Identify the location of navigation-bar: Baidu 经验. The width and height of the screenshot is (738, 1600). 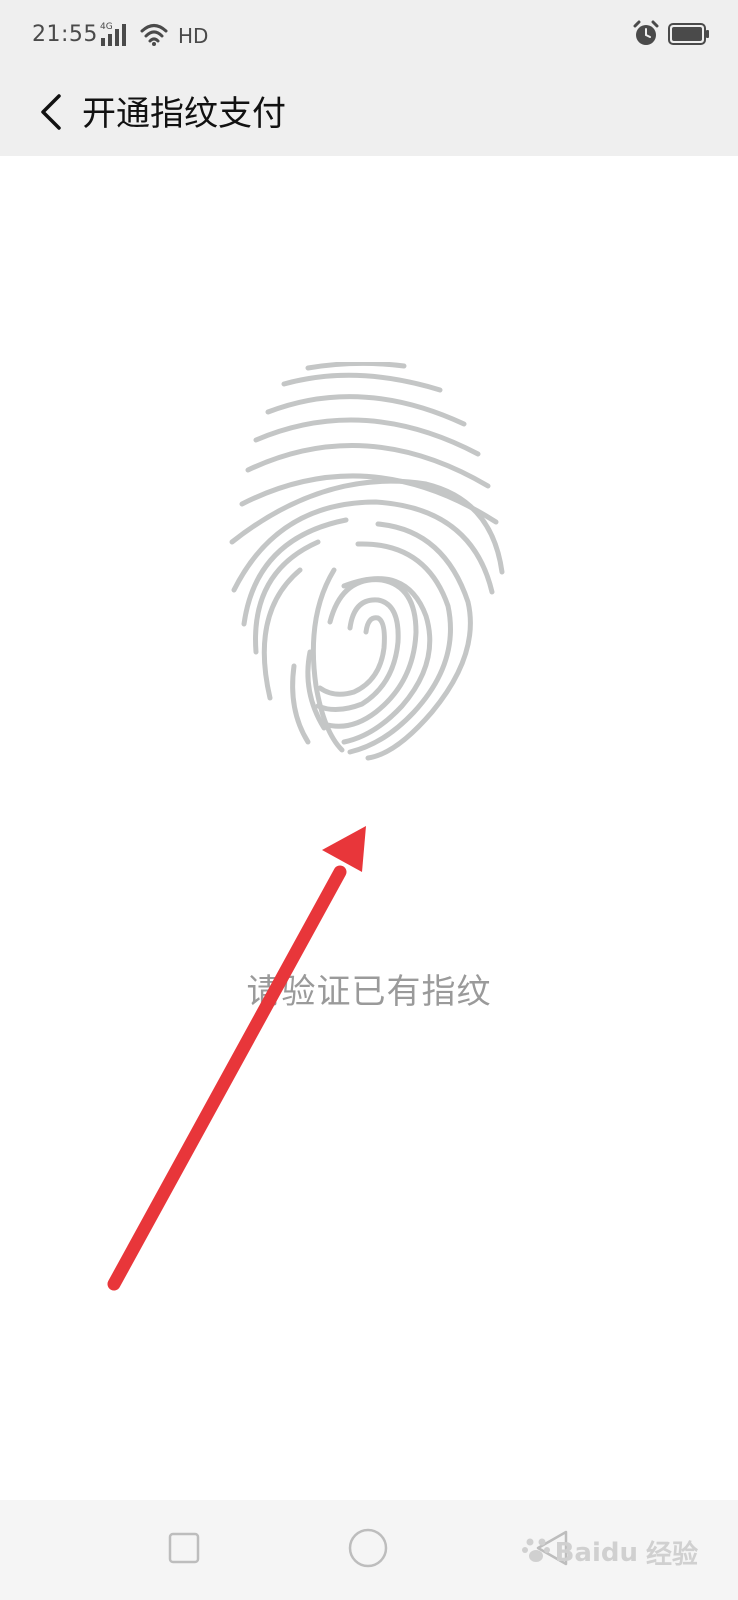
(369, 1550).